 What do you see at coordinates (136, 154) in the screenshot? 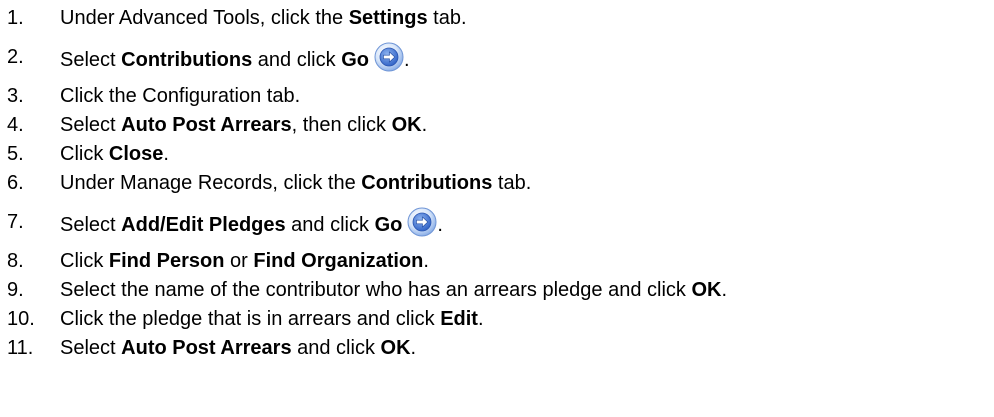
I see `step-bold-term: Close` at bounding box center [136, 154].